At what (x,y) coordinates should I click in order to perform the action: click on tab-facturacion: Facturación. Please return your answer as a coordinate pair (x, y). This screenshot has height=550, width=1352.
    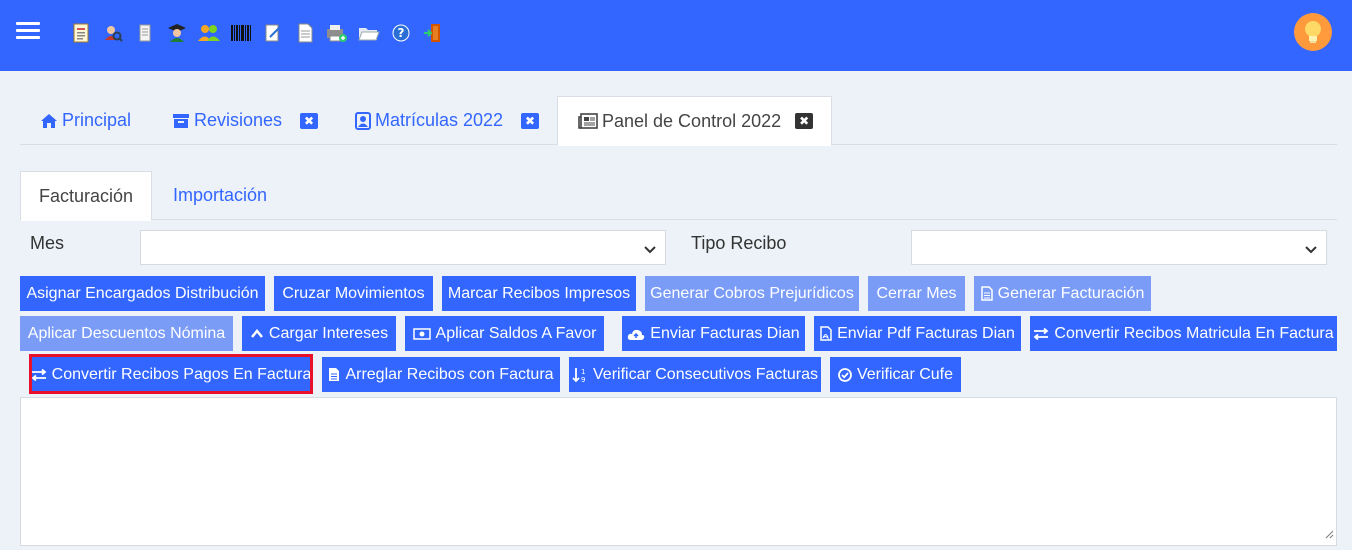
    Looking at the image, I should click on (86, 196).